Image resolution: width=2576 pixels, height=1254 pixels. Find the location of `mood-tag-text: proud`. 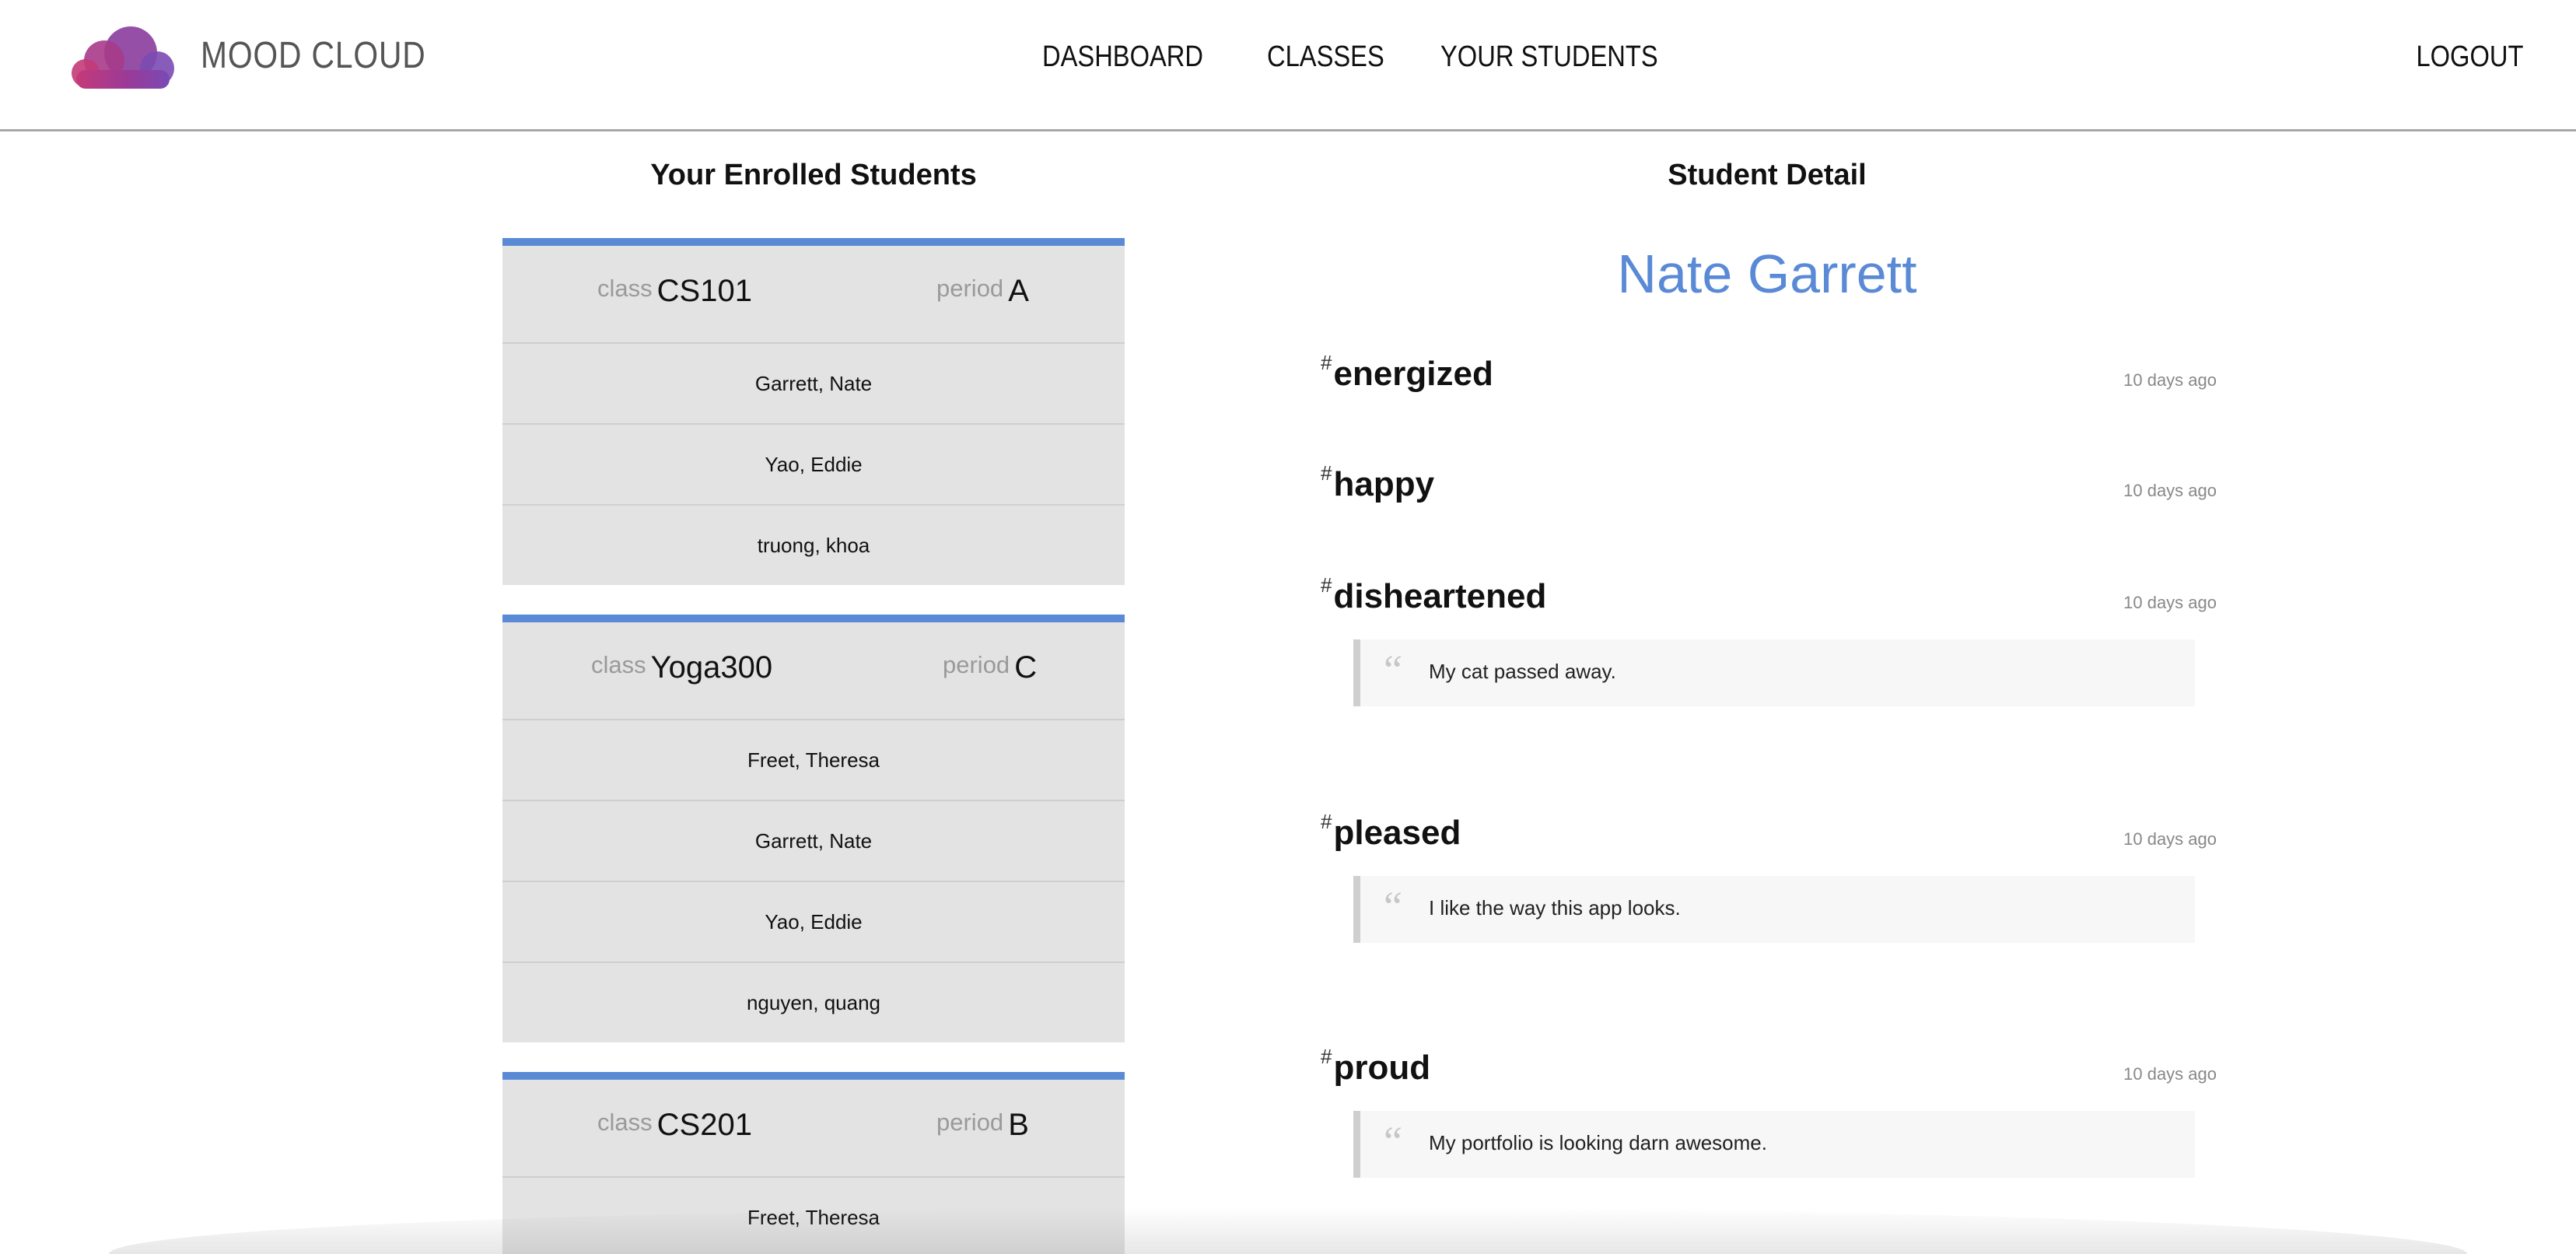

mood-tag-text: proud is located at coordinates (1382, 1068).